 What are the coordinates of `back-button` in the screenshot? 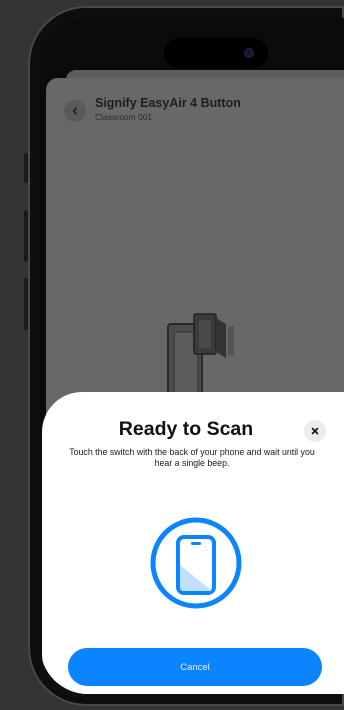 It's located at (75, 111).